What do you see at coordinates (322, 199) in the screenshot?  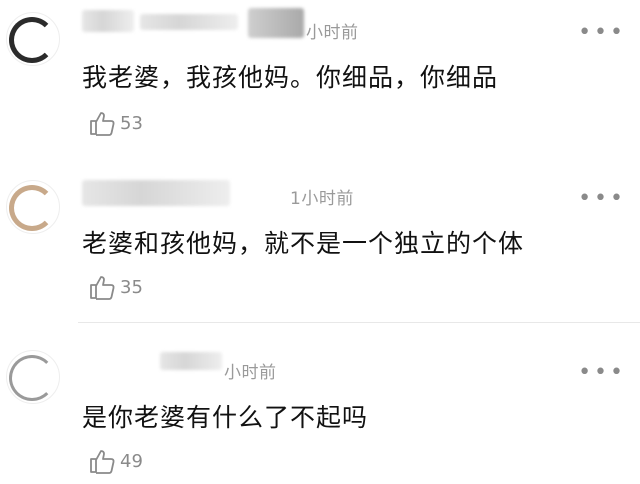 I see `comment-time: 1小时前` at bounding box center [322, 199].